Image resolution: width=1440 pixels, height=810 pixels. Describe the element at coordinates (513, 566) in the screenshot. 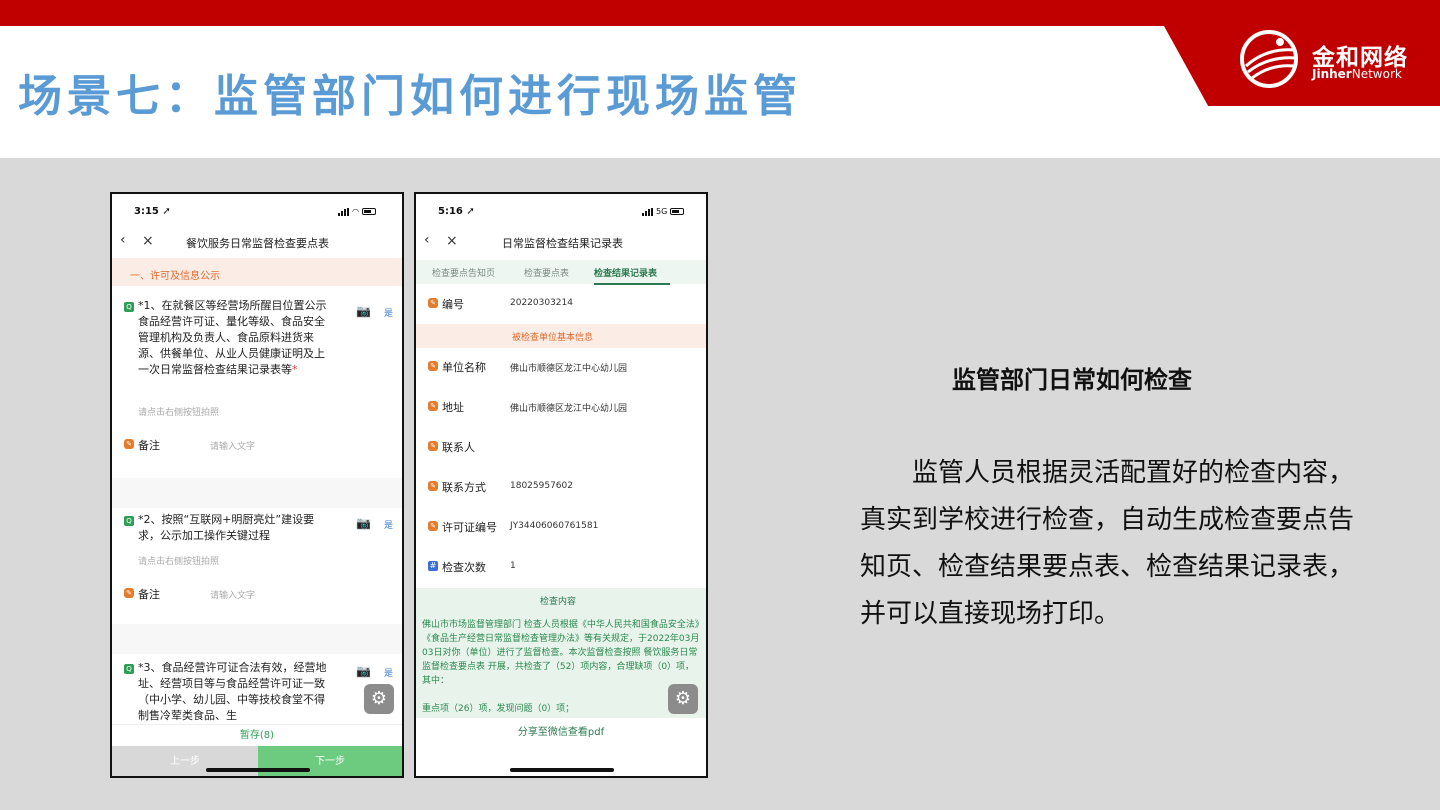

I see `field-value: 1` at that location.